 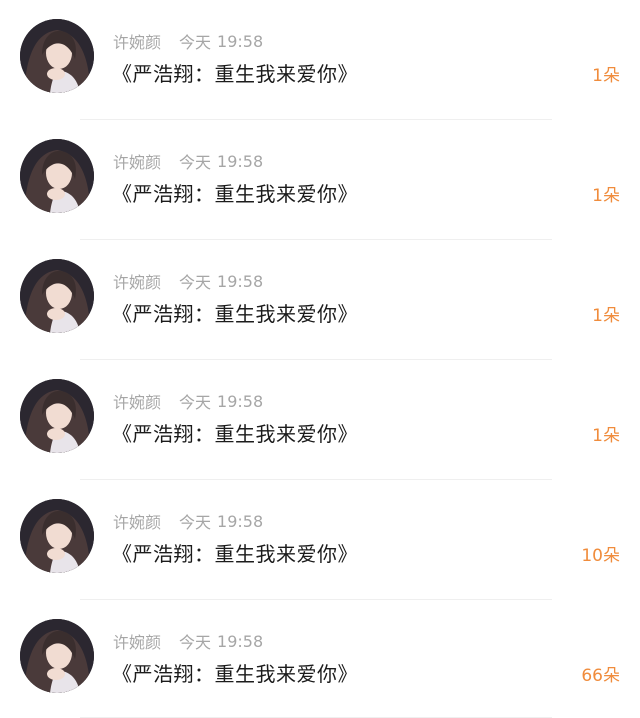 I want to click on flower-count: 10朵, so click(x=600, y=556).